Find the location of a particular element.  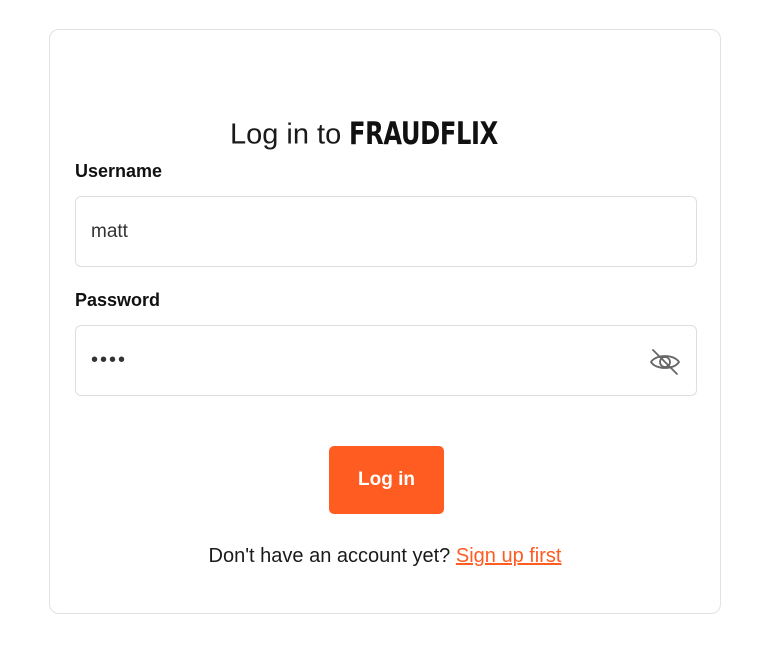

signup-link: Sign up first is located at coordinates (509, 556).